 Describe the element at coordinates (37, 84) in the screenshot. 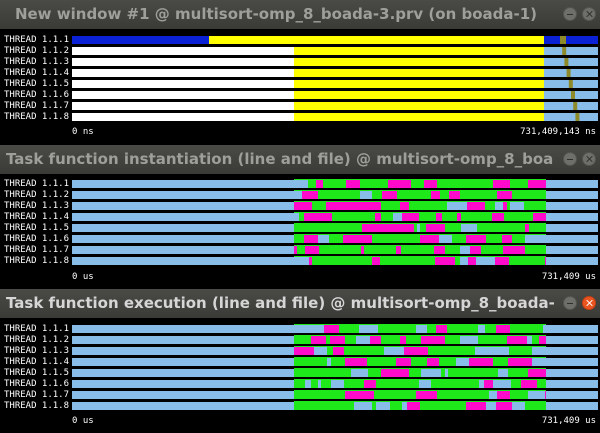

I see `thread-label: THREAD 1.1.5` at that location.